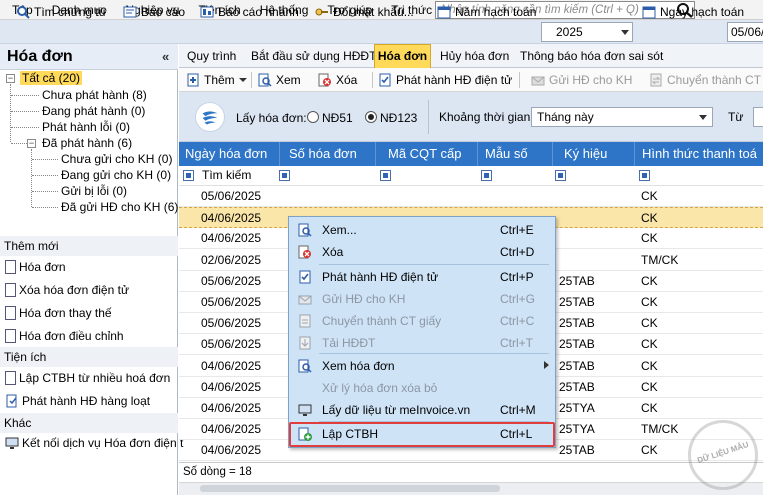 The width and height of the screenshot is (763, 495). What do you see at coordinates (371, 117) in the screenshot?
I see `radio-nd123` at bounding box center [371, 117].